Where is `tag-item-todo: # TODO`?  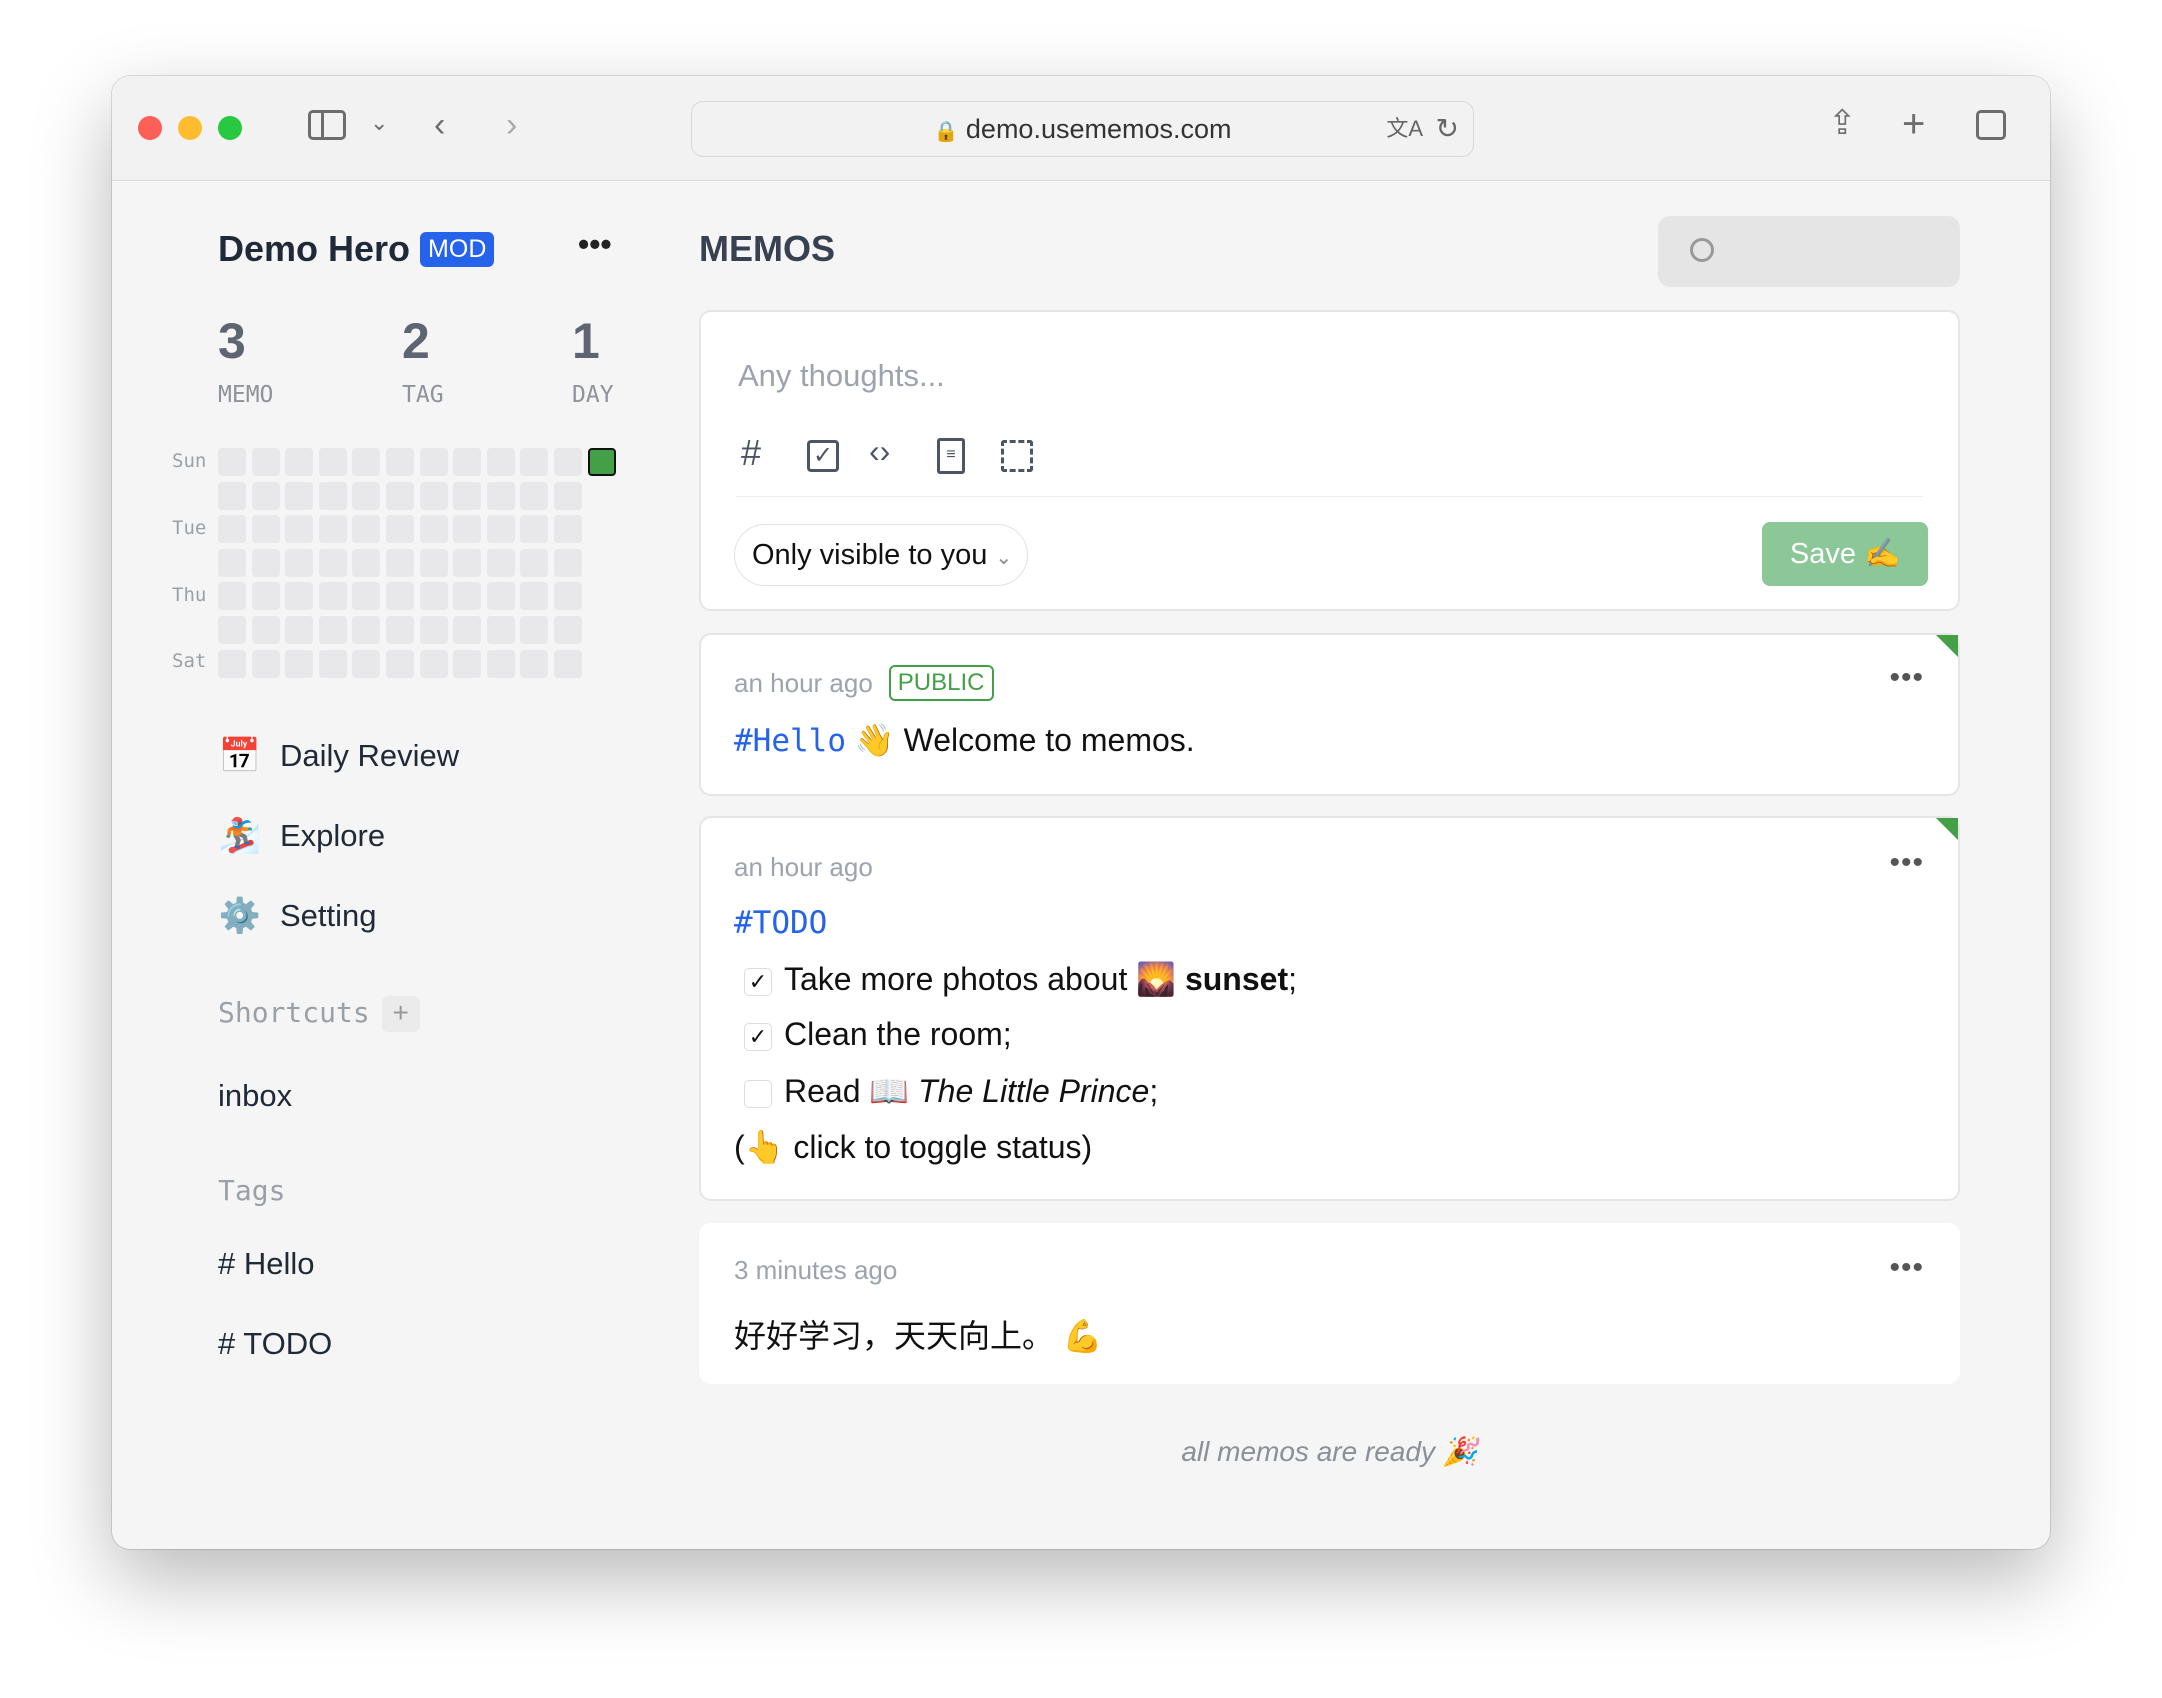
tag-item-todo: # TODO is located at coordinates (275, 1344).